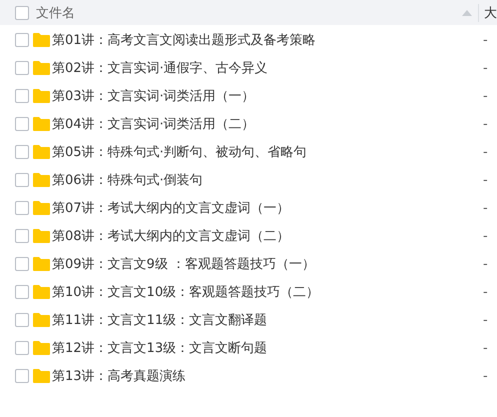 The height and width of the screenshot is (417, 497). Describe the element at coordinates (267, 180) in the screenshot. I see `file-name: 第06讲：特殊句式·倒装句` at that location.